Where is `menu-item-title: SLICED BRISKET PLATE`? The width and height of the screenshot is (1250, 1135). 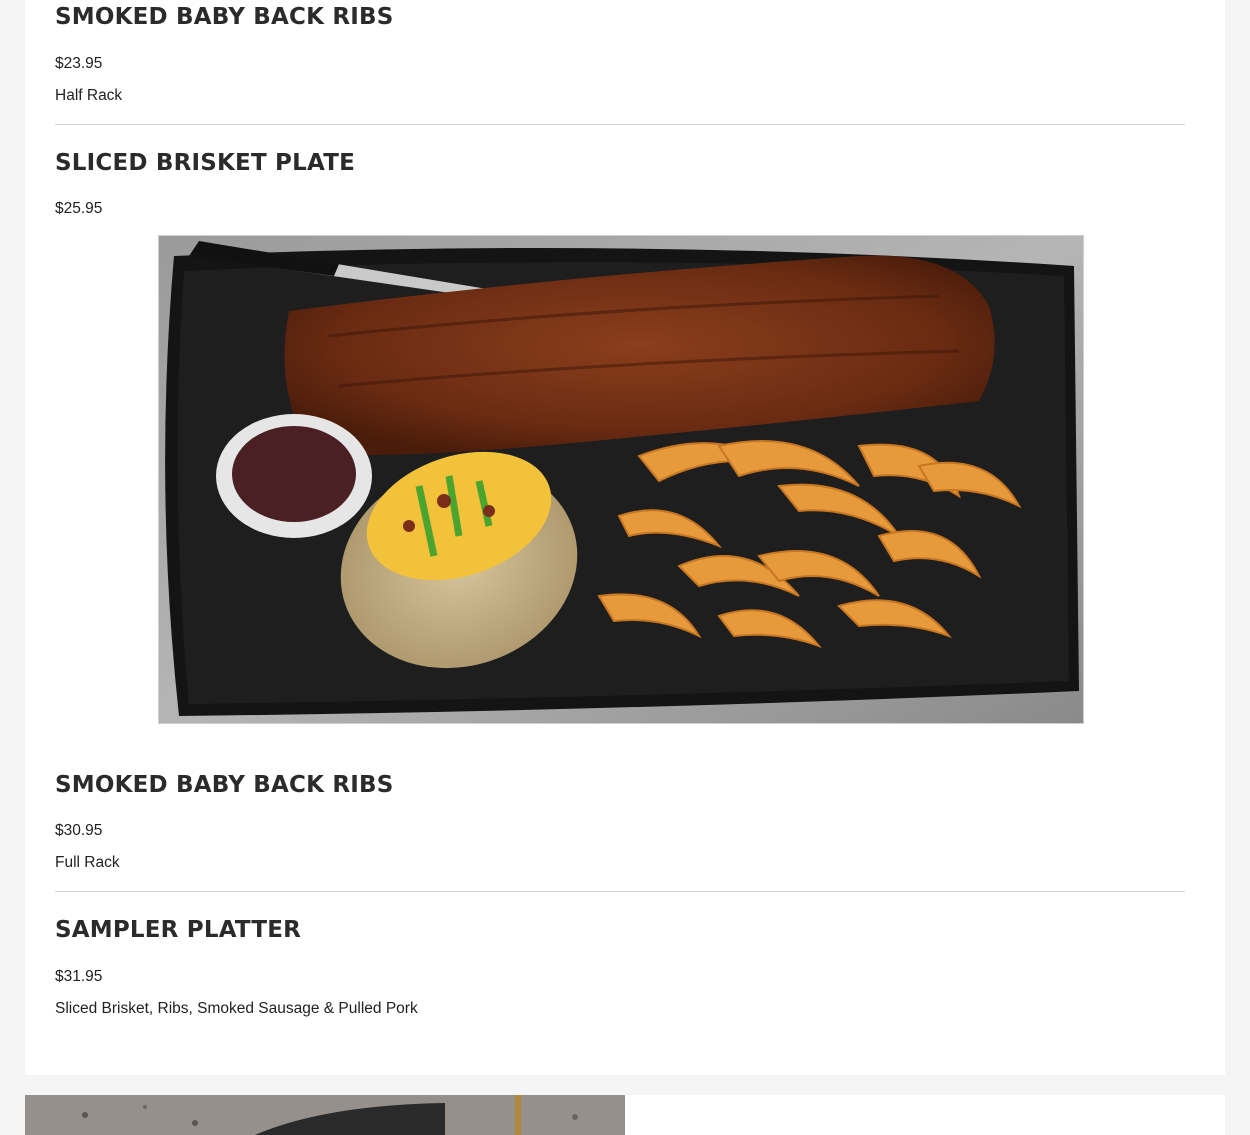
menu-item-title: SLICED BRISKET PLATE is located at coordinates (205, 163).